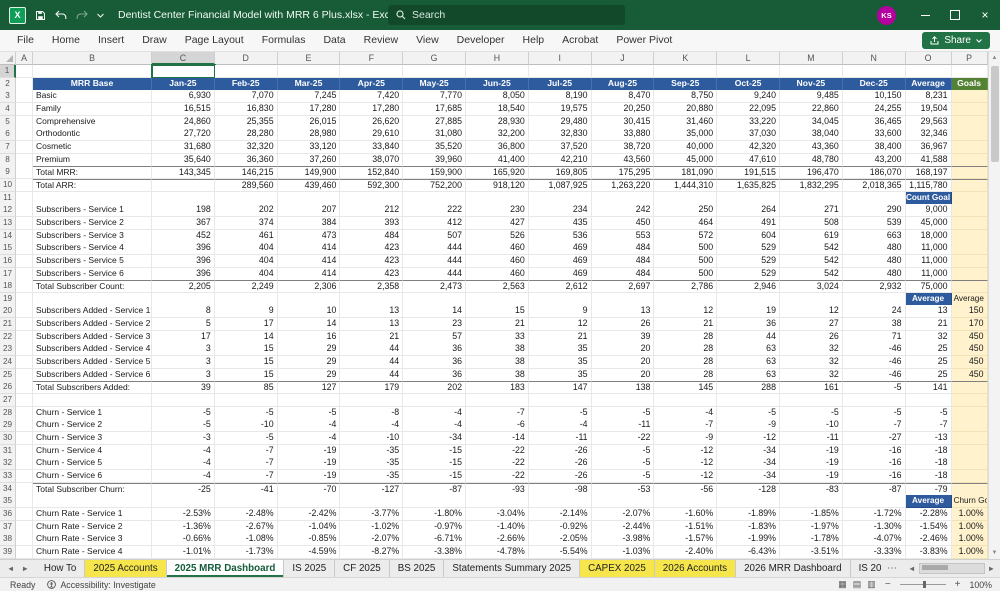  What do you see at coordinates (92, 363) in the screenshot?
I see `cell: Subscribers Added - Service 5` at bounding box center [92, 363].